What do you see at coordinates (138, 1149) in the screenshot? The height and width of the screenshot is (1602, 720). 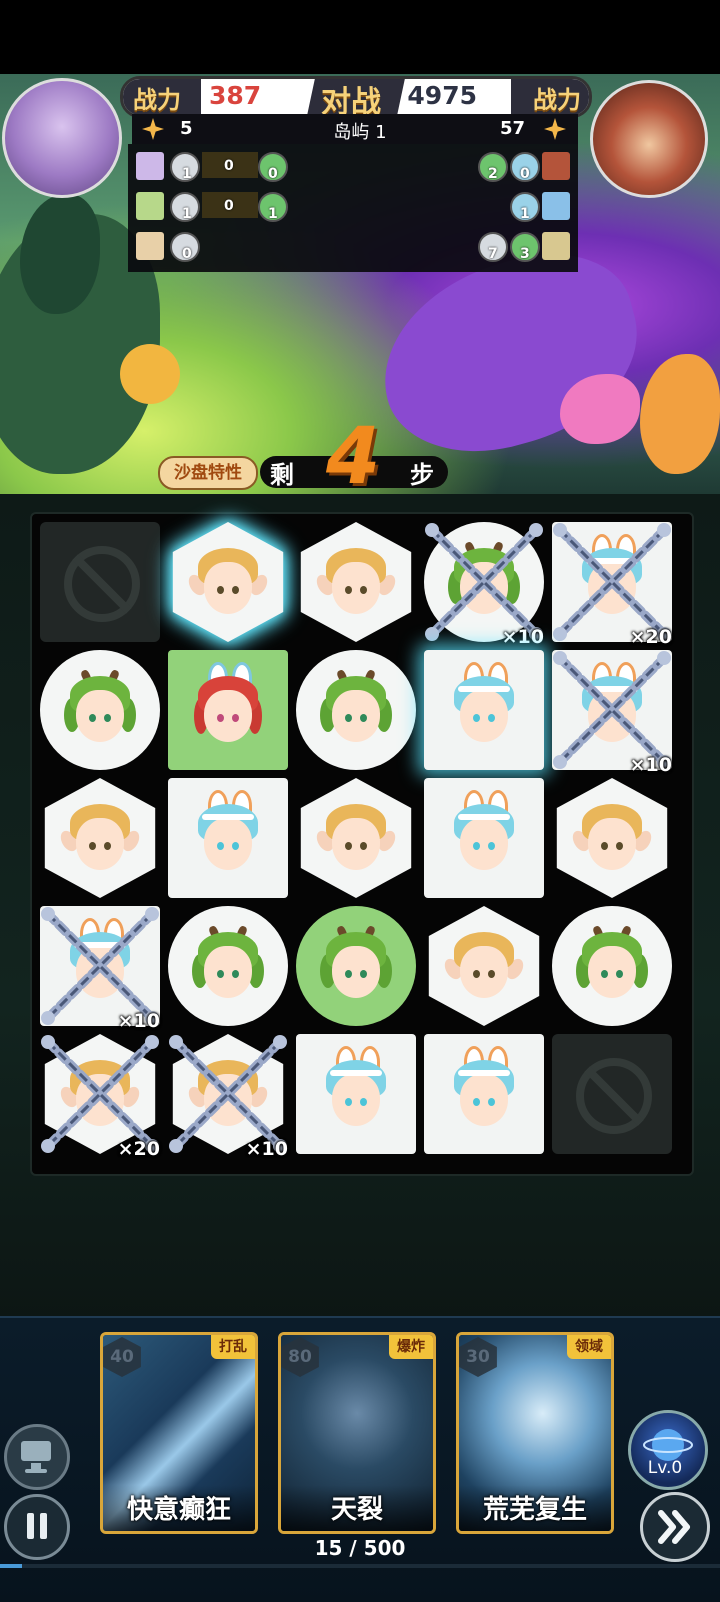 I see `lock-count: ×20` at bounding box center [138, 1149].